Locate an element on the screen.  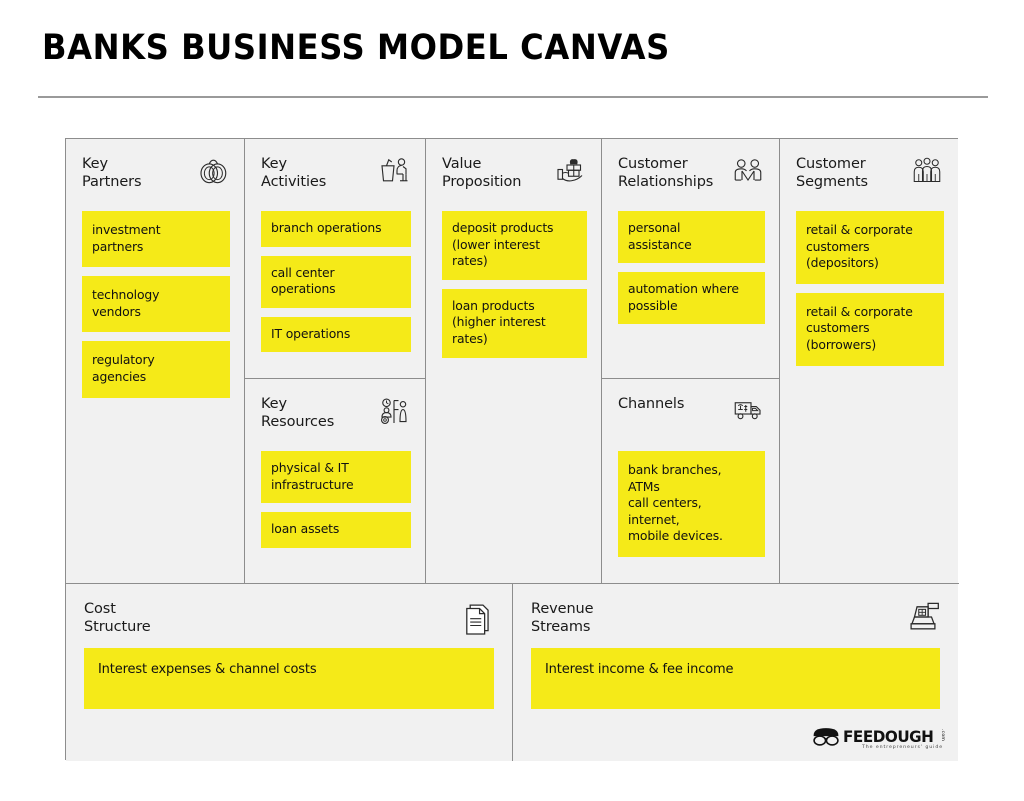
note: Interest expenses & channel costs is located at coordinates (289, 679).